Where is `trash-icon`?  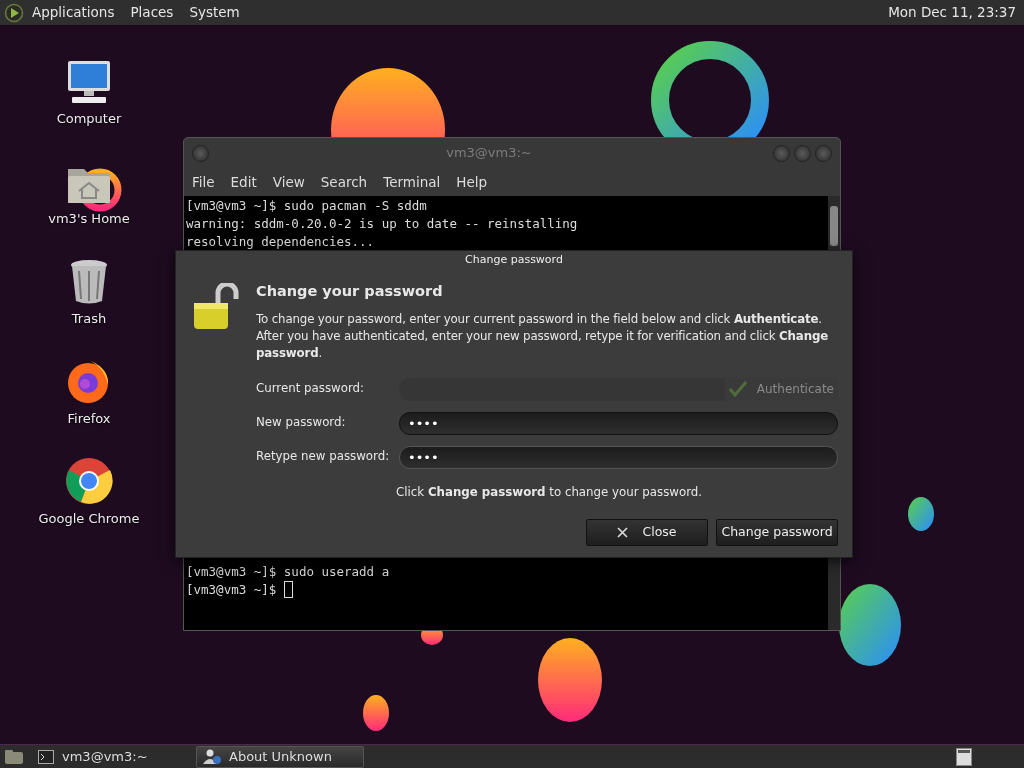 trash-icon is located at coordinates (89, 281).